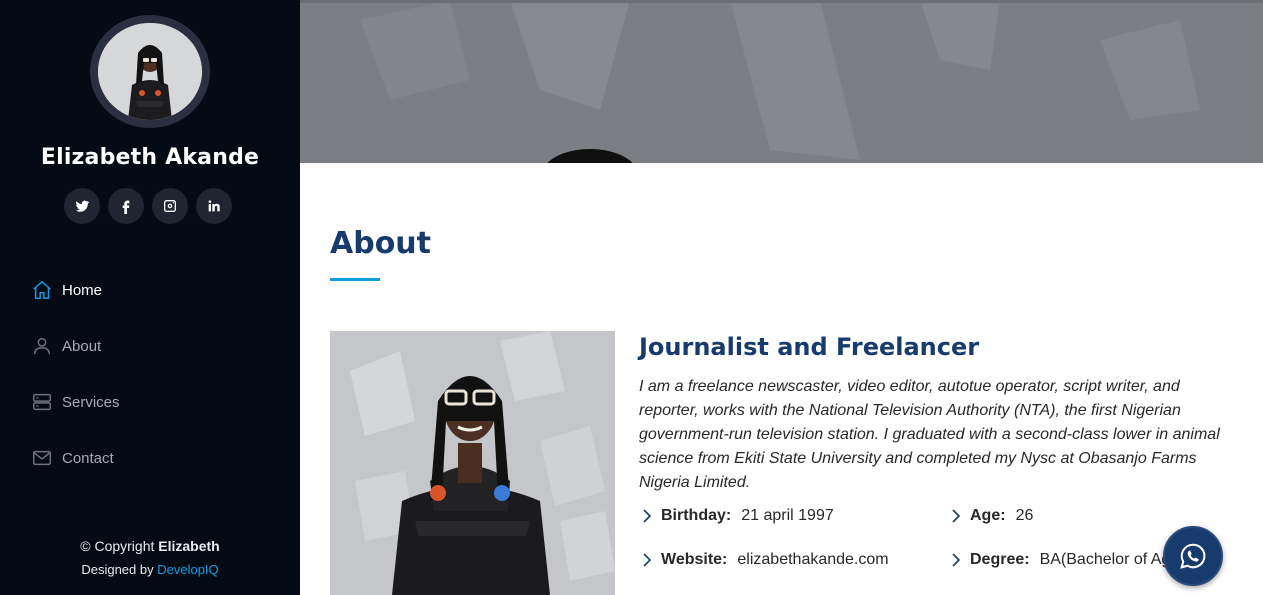 The width and height of the screenshot is (1263, 595). What do you see at coordinates (82, 346) in the screenshot?
I see `nav-item-label: About` at bounding box center [82, 346].